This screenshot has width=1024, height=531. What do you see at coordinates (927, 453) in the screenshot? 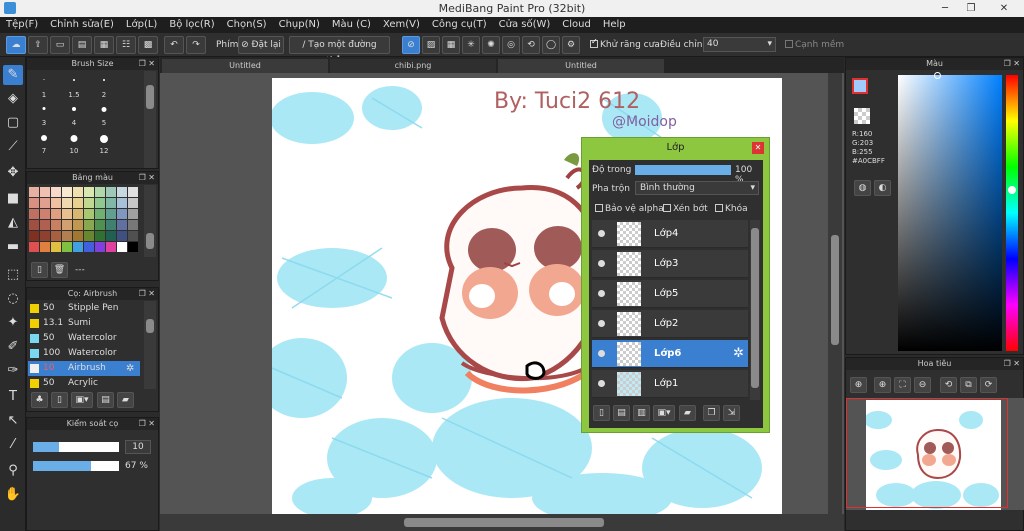
I see `navigator-viewport-frame` at bounding box center [927, 453].